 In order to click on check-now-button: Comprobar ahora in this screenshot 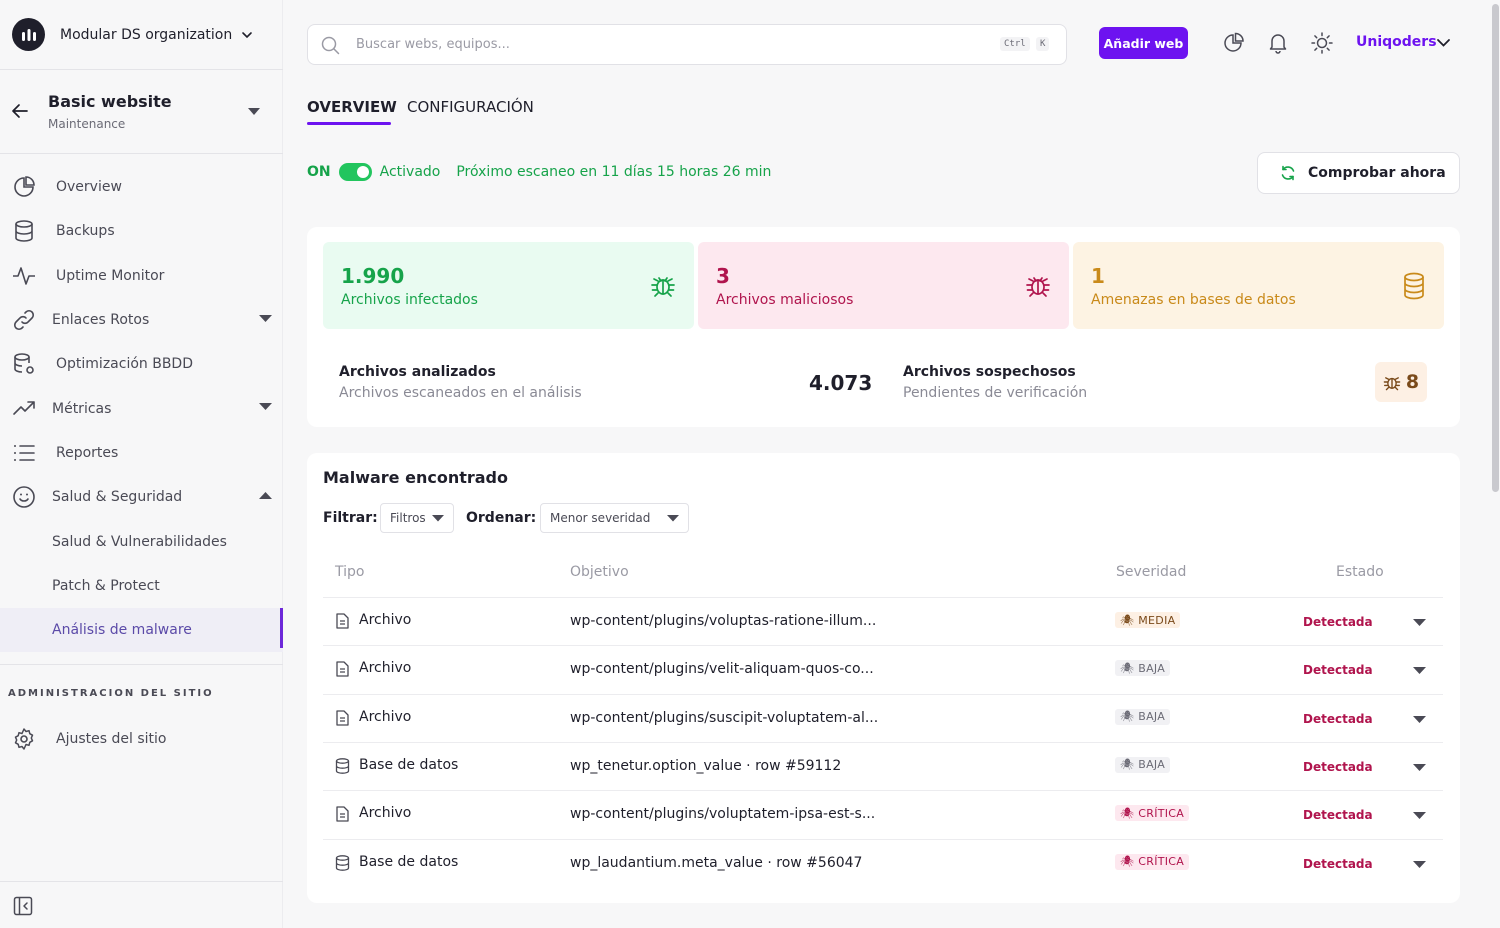, I will do `click(1358, 173)`.